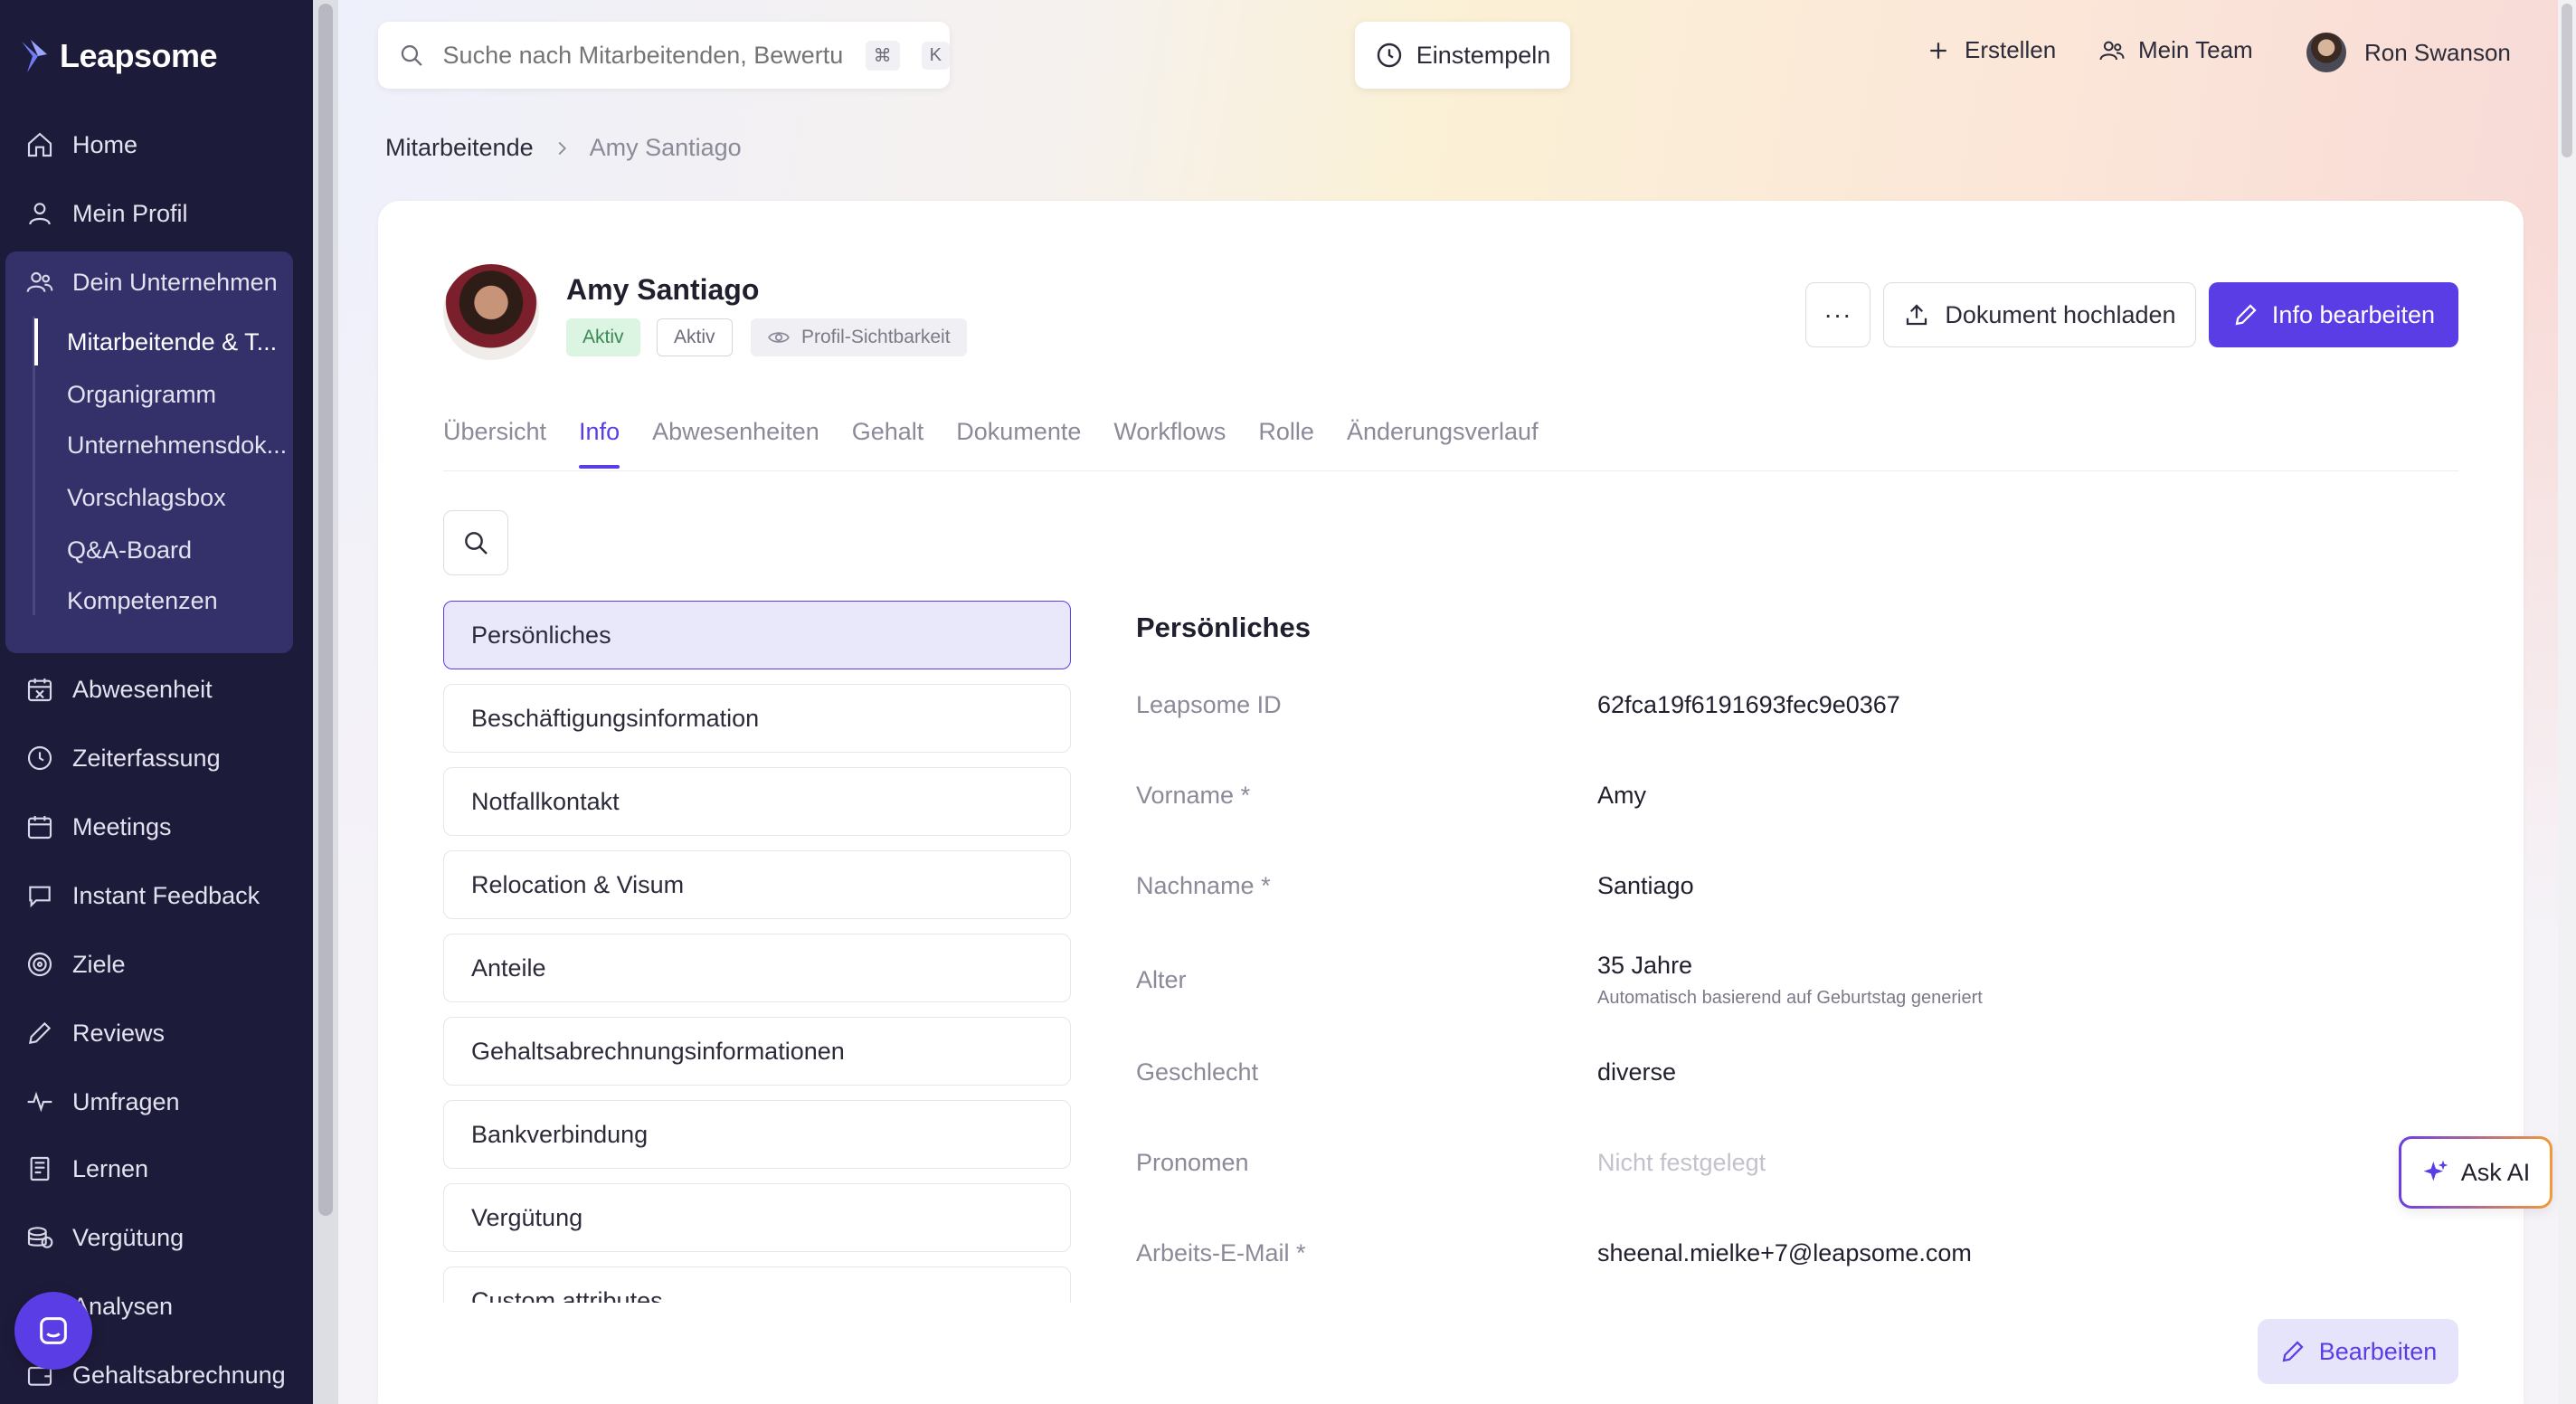  Describe the element at coordinates (757, 1134) in the screenshot. I see `section-bank: Bankverbindung` at that location.